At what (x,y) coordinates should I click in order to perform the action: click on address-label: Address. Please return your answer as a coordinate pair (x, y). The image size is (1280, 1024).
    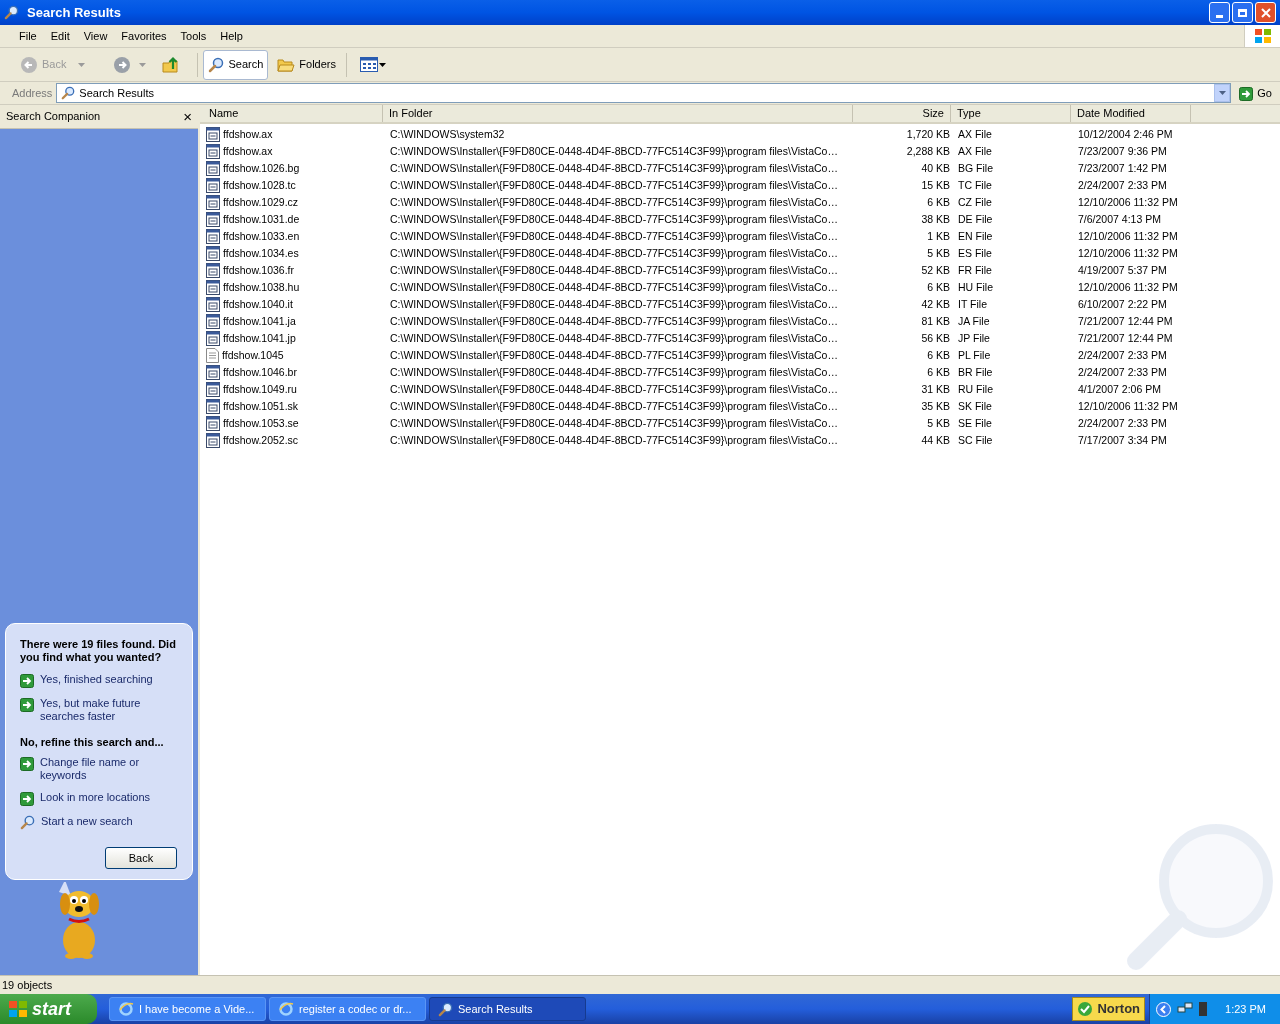
    Looking at the image, I should click on (32, 93).